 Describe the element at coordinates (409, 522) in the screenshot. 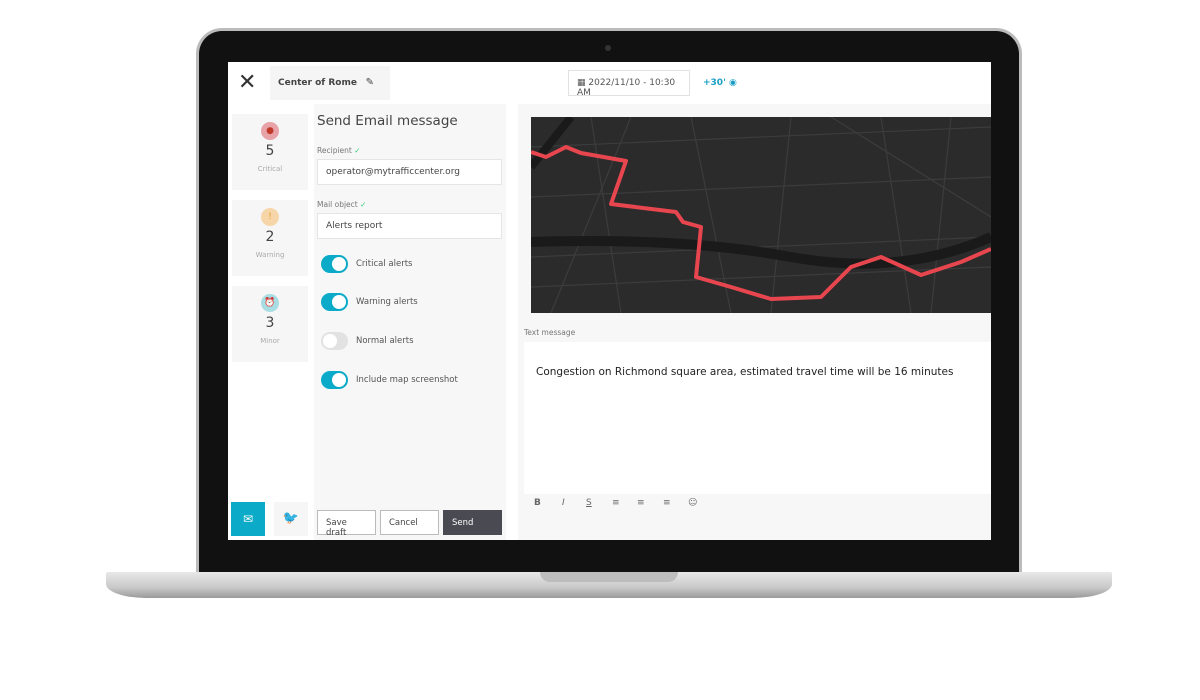

I see `cancel-button: Cancel` at that location.